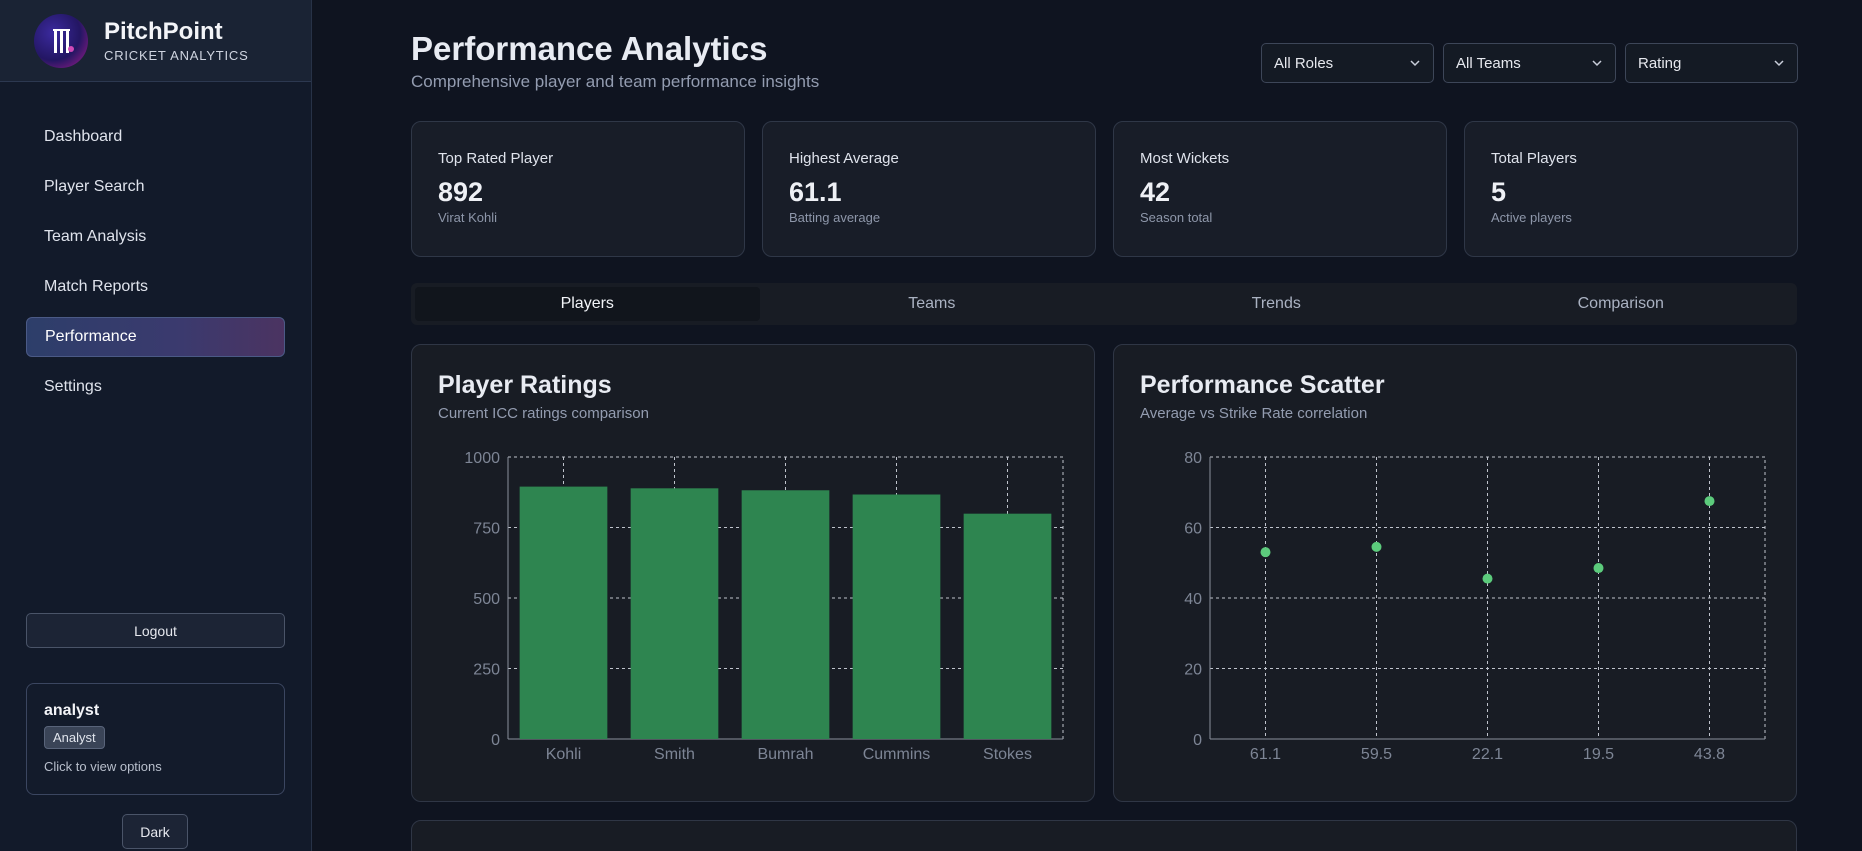 Image resolution: width=1862 pixels, height=851 pixels. I want to click on brand: PitchPoint CRICKET ANALYTICS, so click(155, 41).